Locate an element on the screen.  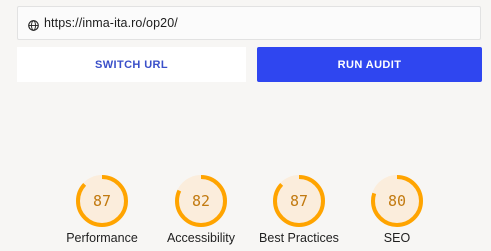
url-text: https://inma-ita.ro/op20/ is located at coordinates (111, 23).